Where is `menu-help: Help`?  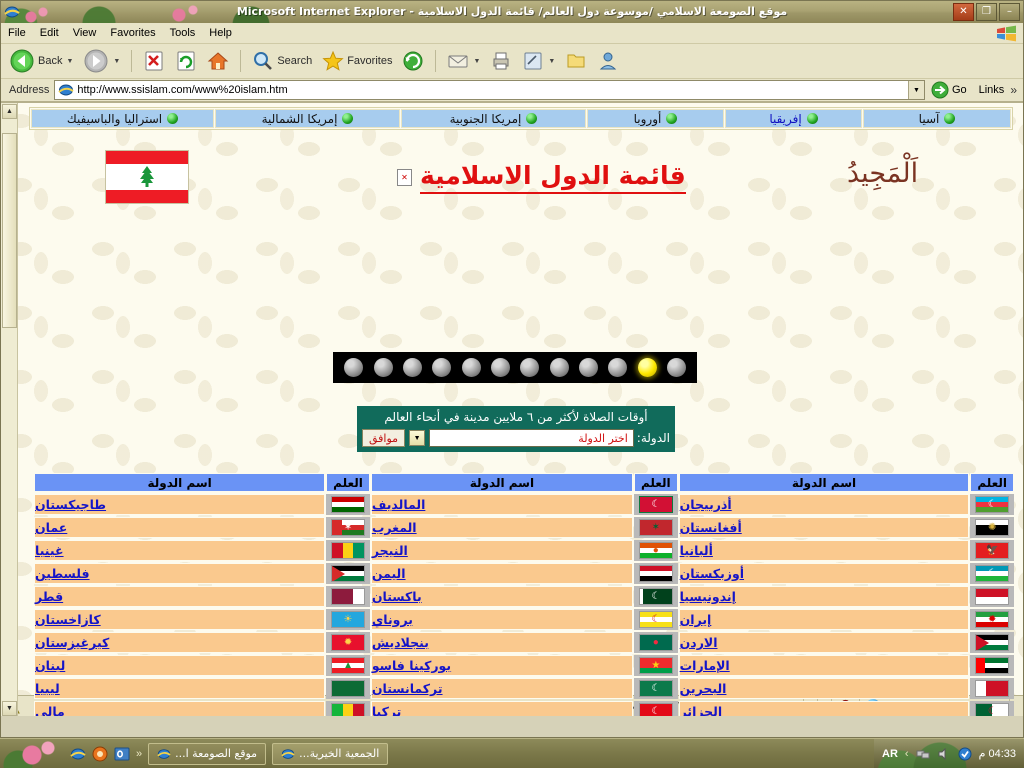
menu-help: Help is located at coordinates (220, 33).